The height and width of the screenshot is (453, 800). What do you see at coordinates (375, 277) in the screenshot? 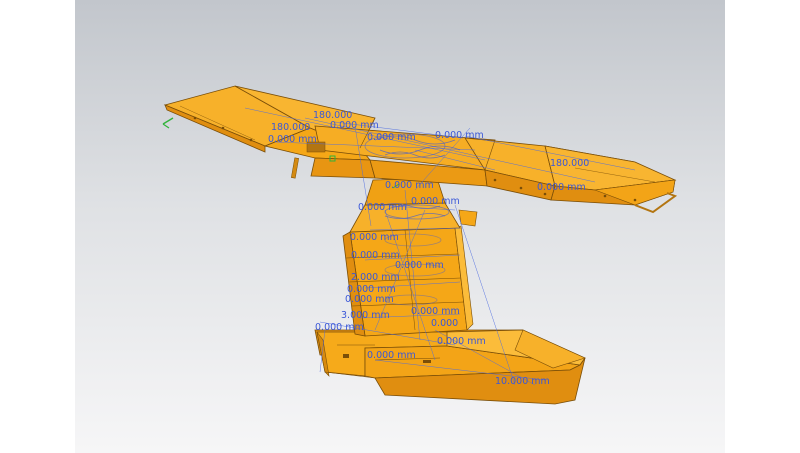
I see `dimension-label: 2.000 mm` at bounding box center [375, 277].